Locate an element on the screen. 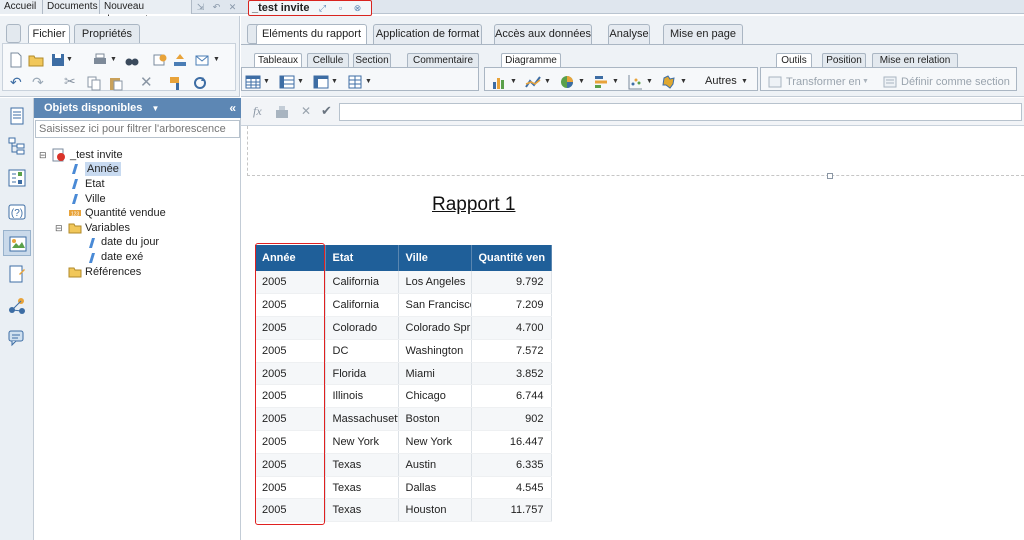  tree-item-quantite-vendue: Quantité vendue is located at coordinates (125, 213).